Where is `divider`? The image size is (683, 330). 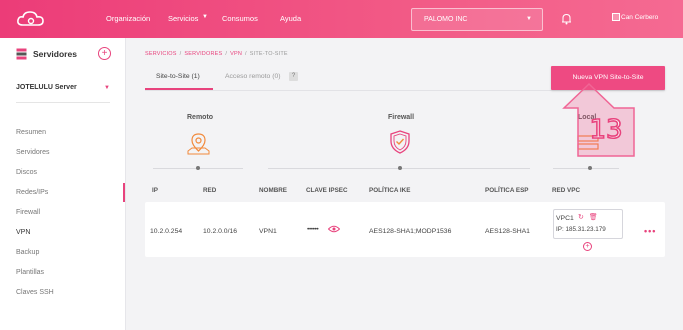 divider is located at coordinates (63, 102).